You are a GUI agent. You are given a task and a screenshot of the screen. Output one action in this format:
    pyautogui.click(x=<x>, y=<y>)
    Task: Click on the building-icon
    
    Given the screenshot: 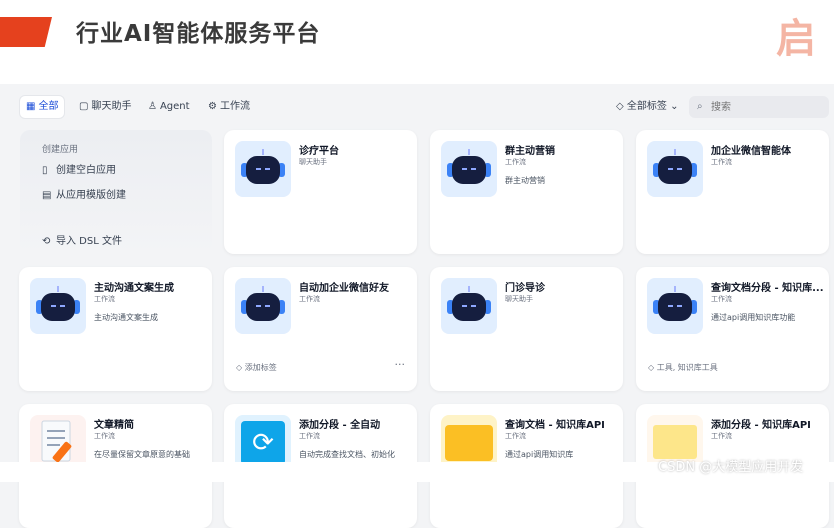 What is the action you would take?
    pyautogui.click(x=675, y=442)
    